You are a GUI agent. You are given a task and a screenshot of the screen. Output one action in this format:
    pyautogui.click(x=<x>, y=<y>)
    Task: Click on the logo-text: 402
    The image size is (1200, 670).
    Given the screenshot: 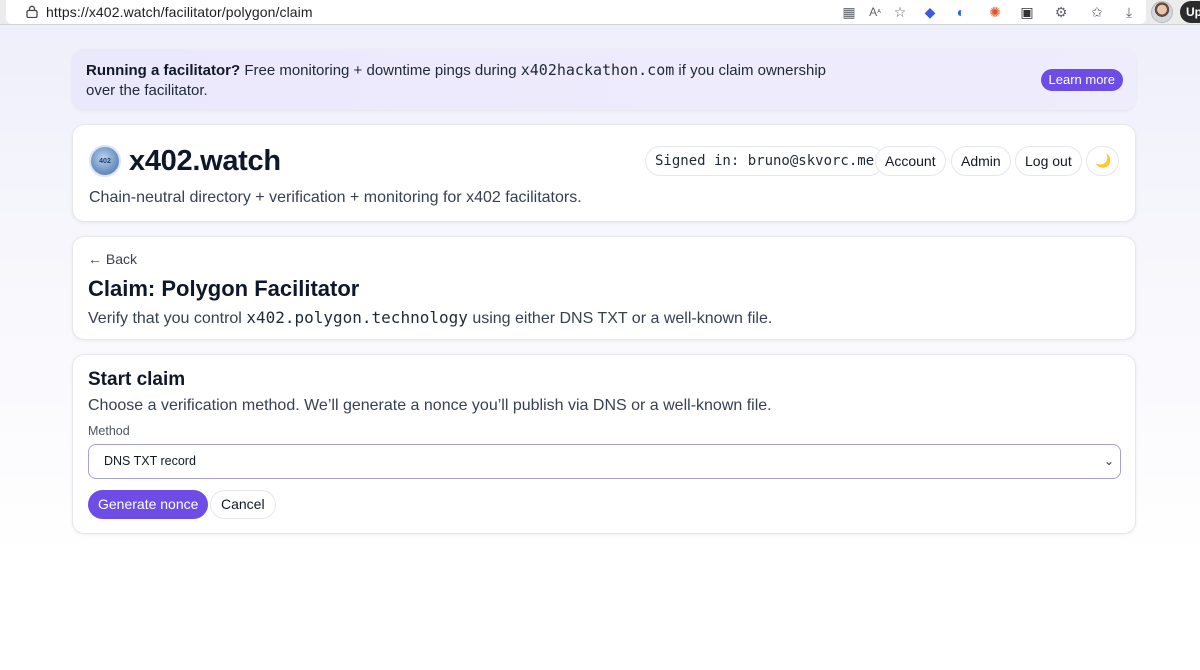 What is the action you would take?
    pyautogui.click(x=105, y=161)
    